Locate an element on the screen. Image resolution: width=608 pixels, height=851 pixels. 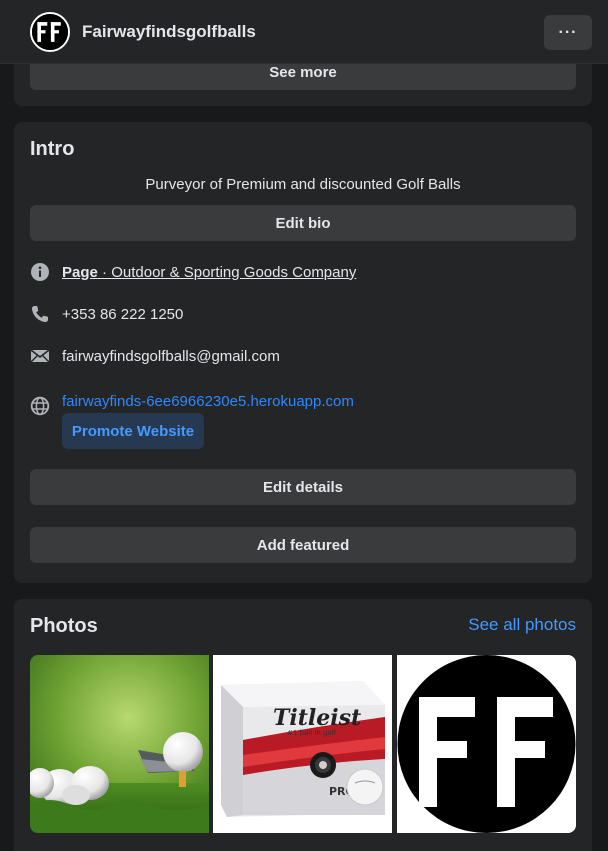
website-row: fairwayfinds-6ee6966230e5.herokuapp.com is located at coordinates (192, 401).